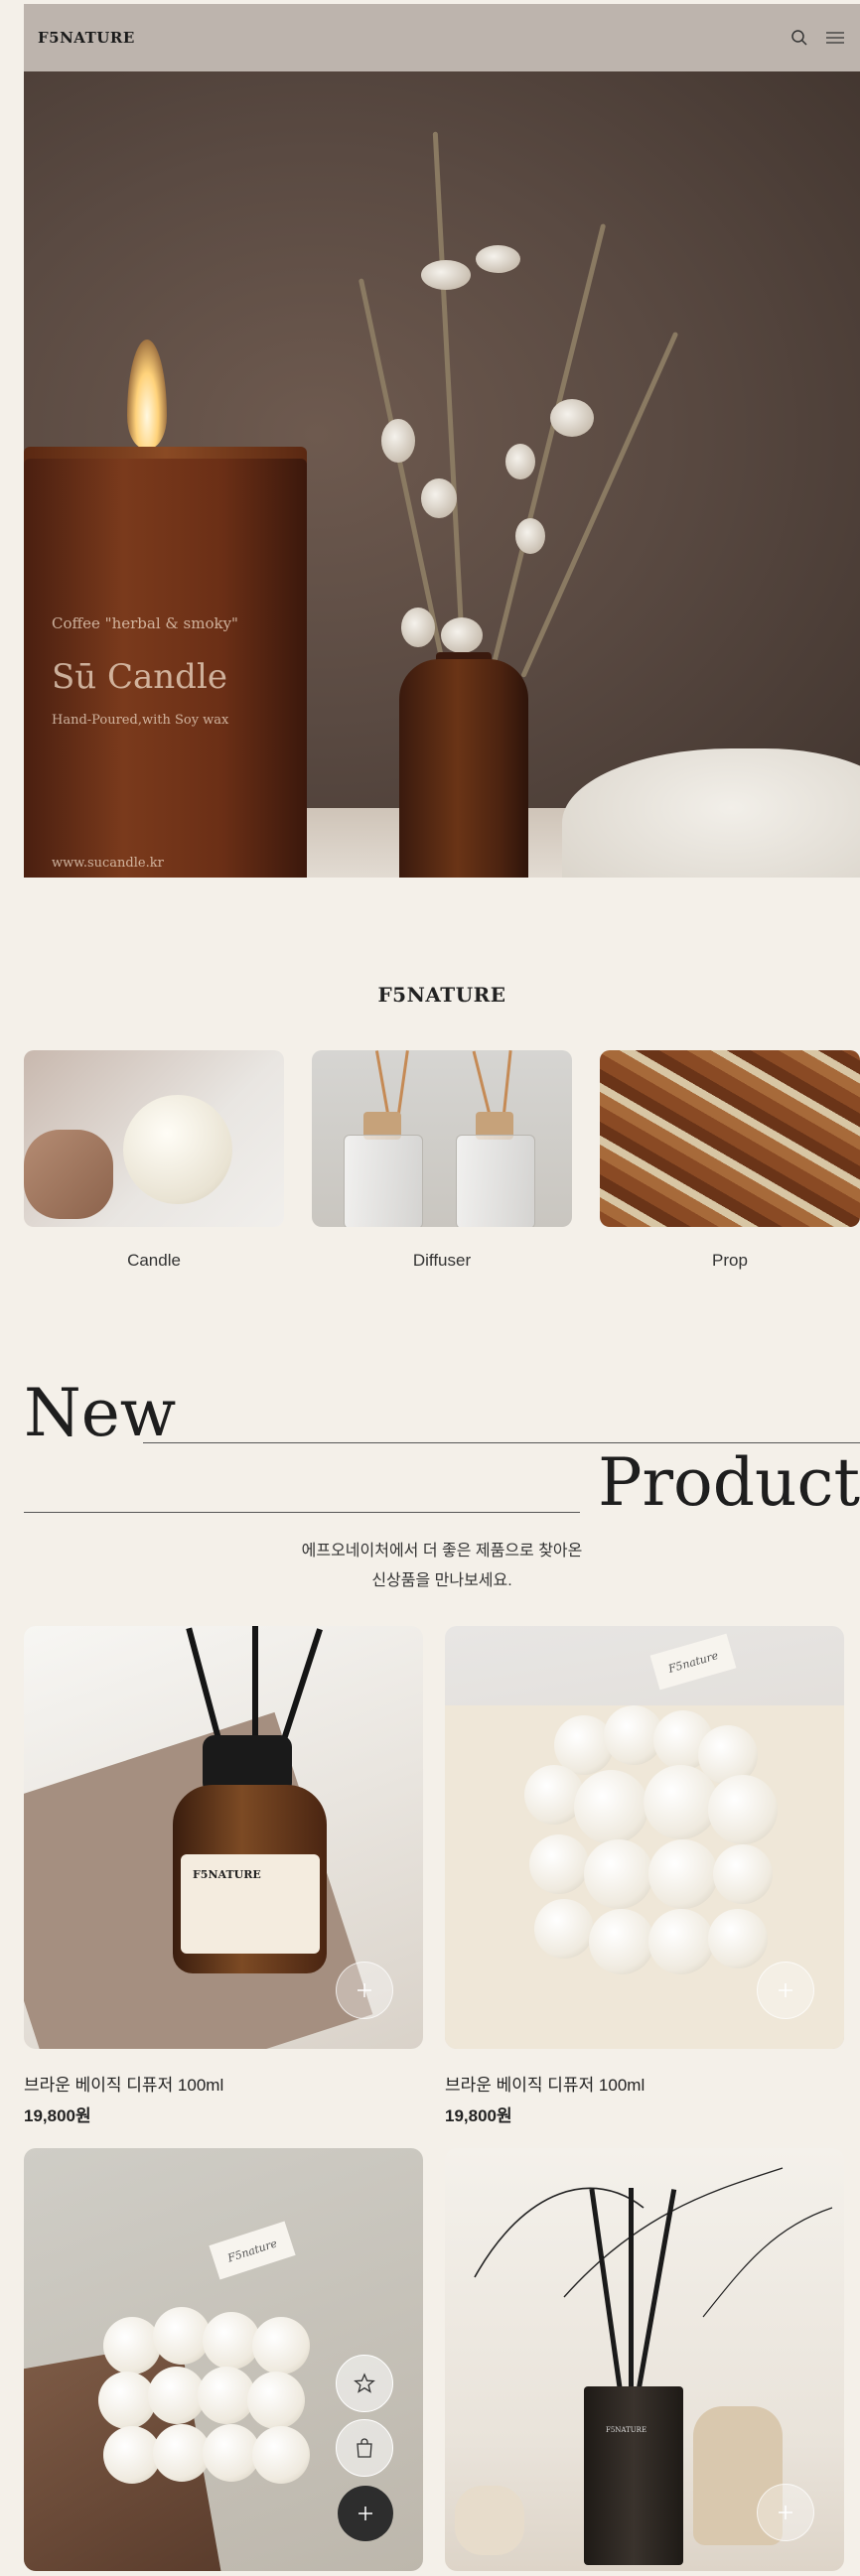 This screenshot has width=860, height=2576. Describe the element at coordinates (108, 863) in the screenshot. I see `candle-label-url: www.sucandle.kr` at that location.